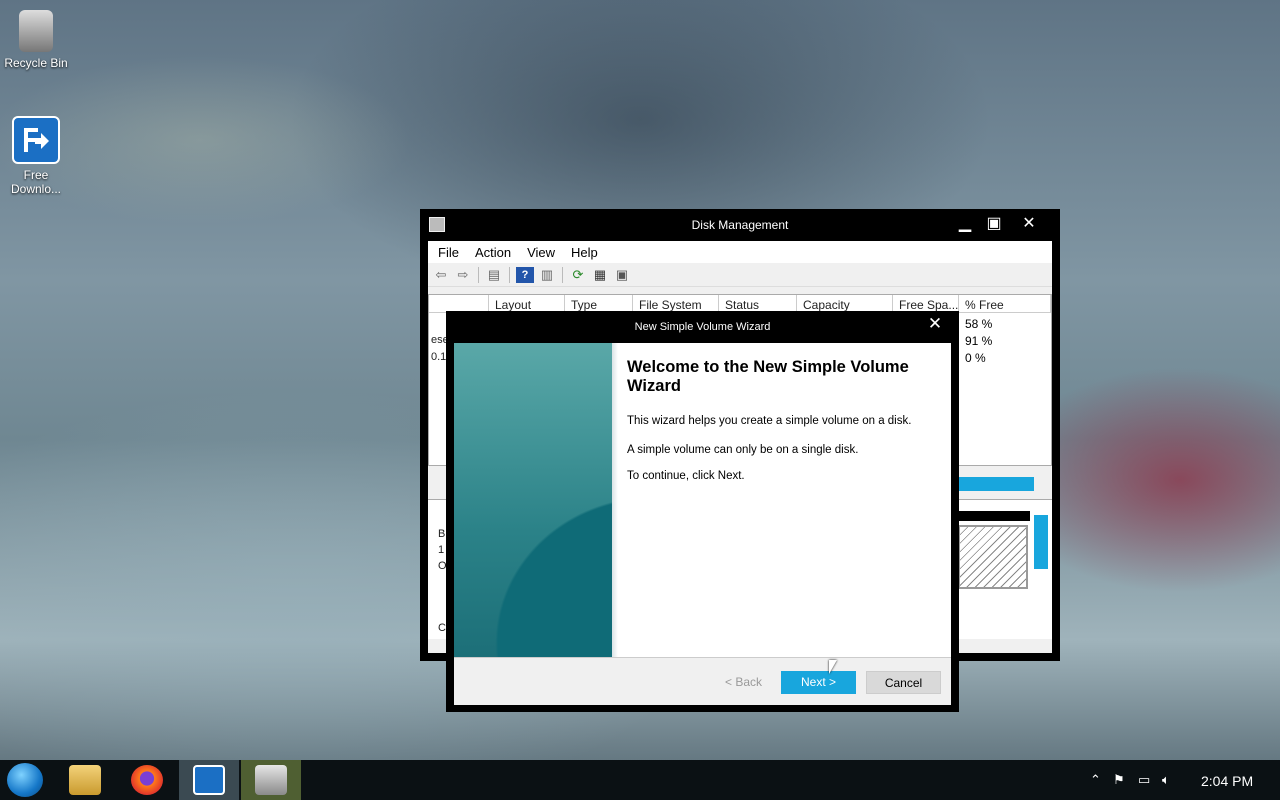  Describe the element at coordinates (768, 376) in the screenshot. I see `wizard-heading: Welcome to the New Simple Volume Wizard` at that location.